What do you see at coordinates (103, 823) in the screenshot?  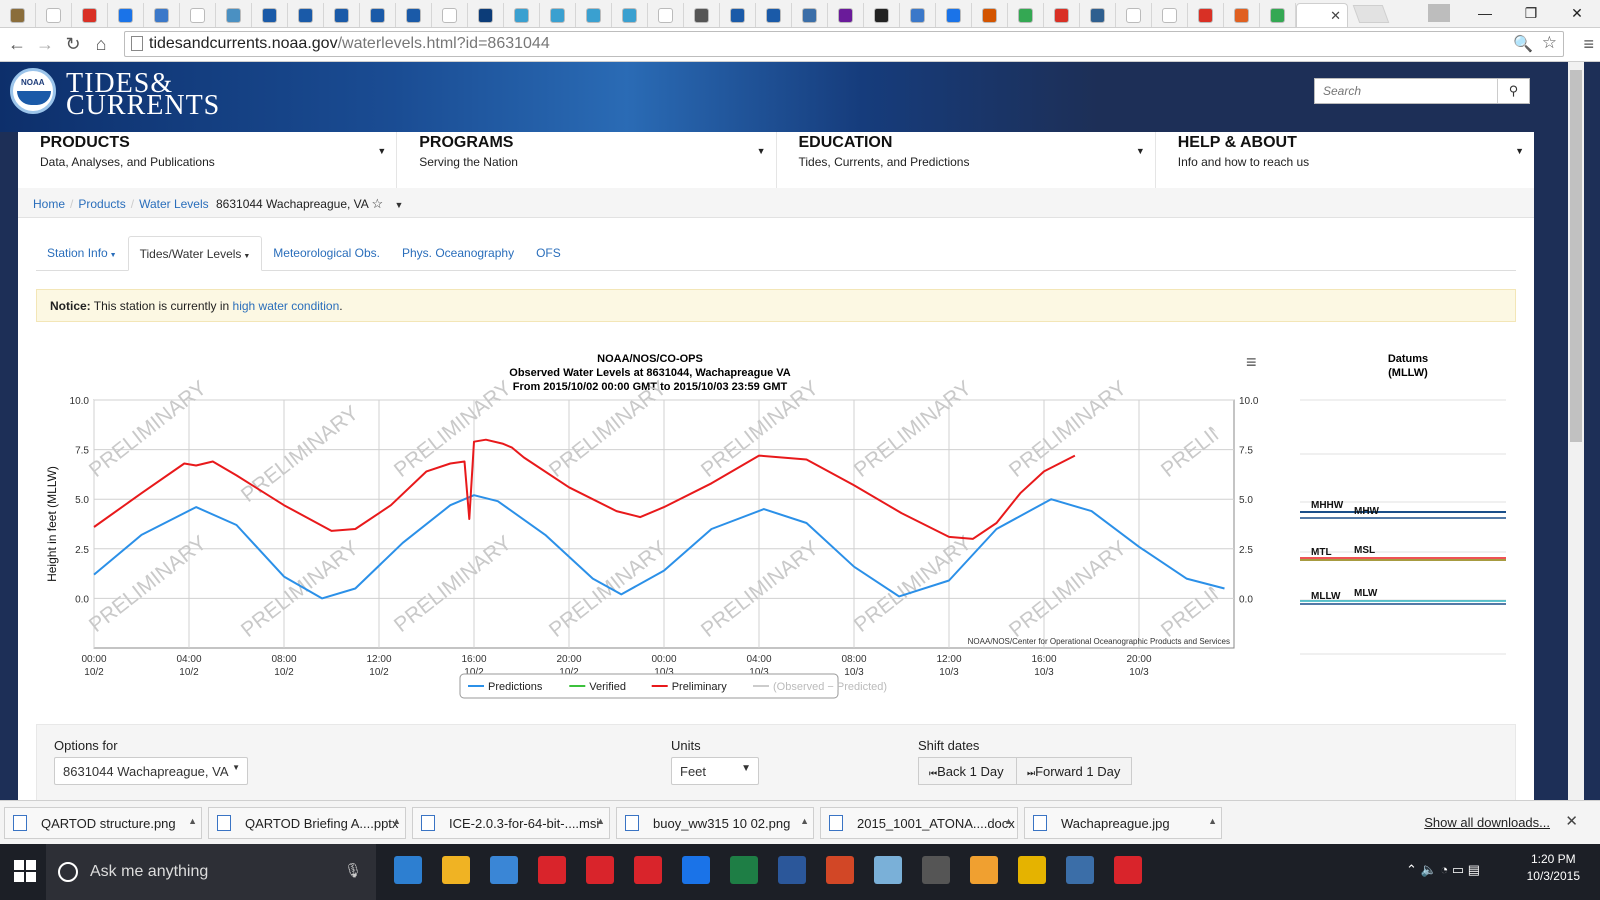 I see `download-item: QARTOD structure.png ▲` at bounding box center [103, 823].